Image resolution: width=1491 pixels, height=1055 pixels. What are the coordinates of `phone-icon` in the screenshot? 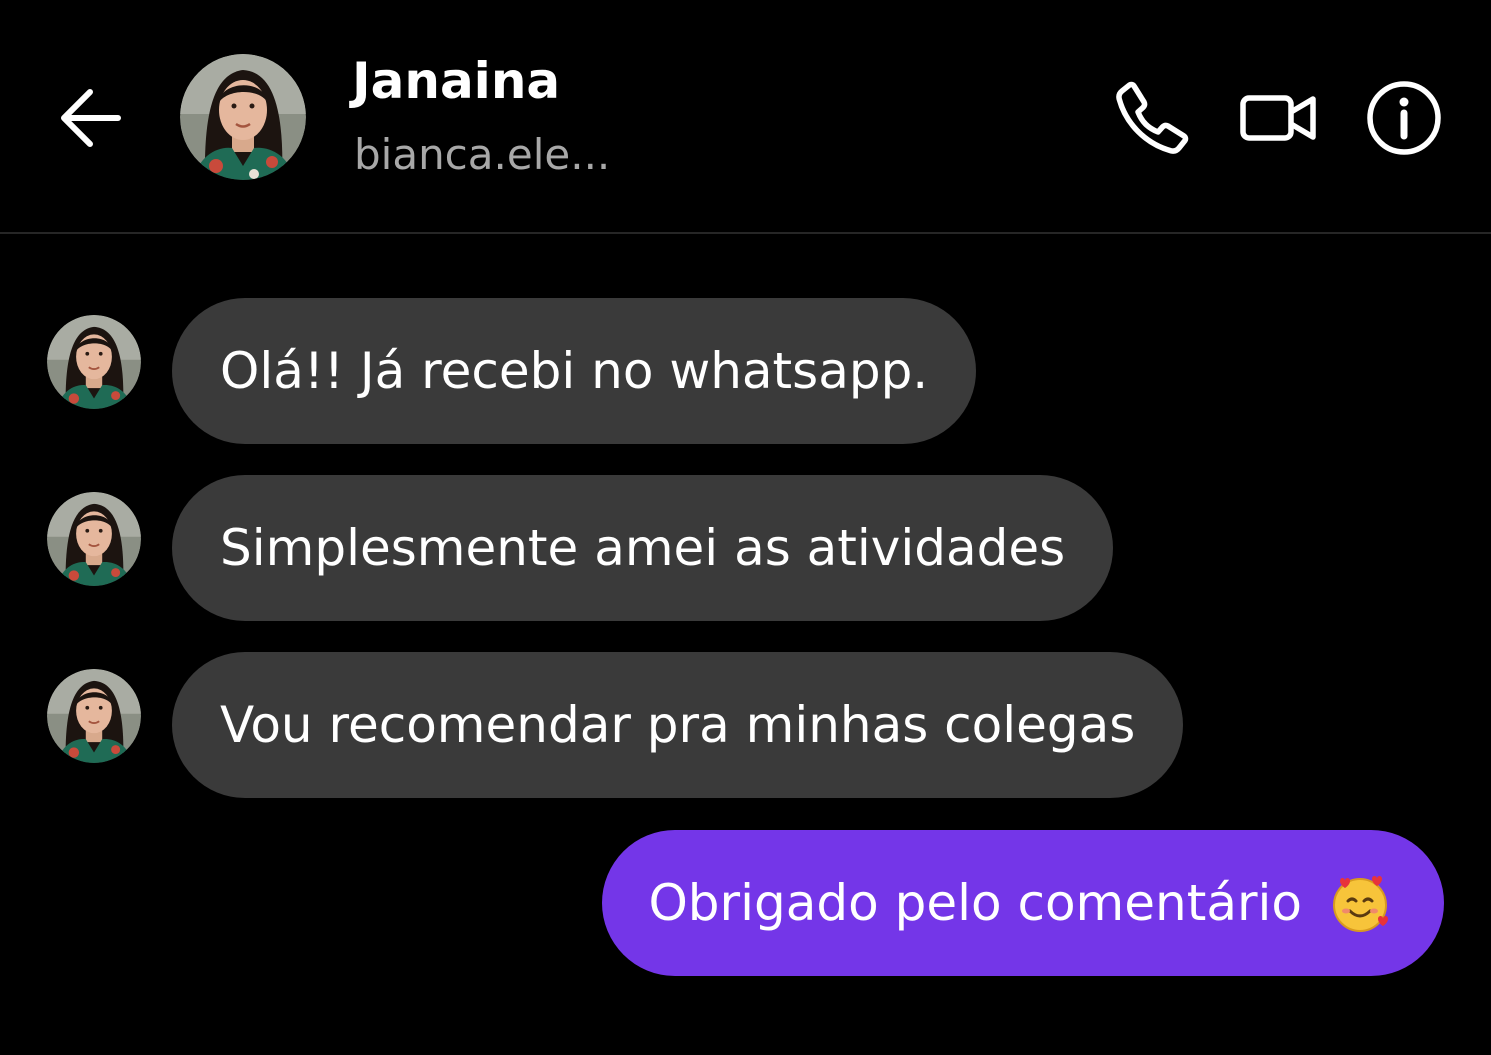 It's located at (1152, 117).